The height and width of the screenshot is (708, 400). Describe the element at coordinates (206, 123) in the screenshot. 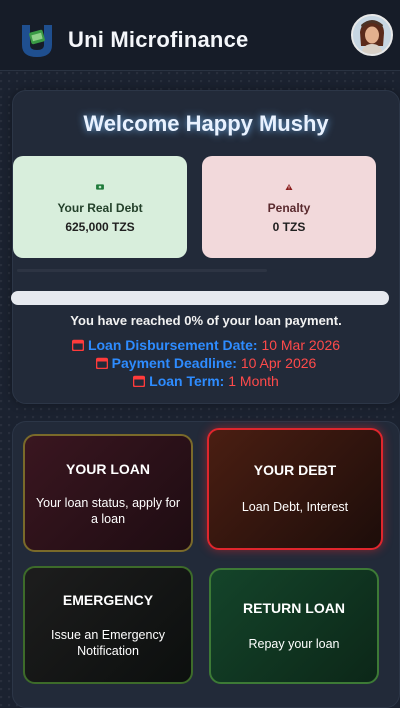

I see `welcome-greeting: Welcome Happy Mushy` at that location.